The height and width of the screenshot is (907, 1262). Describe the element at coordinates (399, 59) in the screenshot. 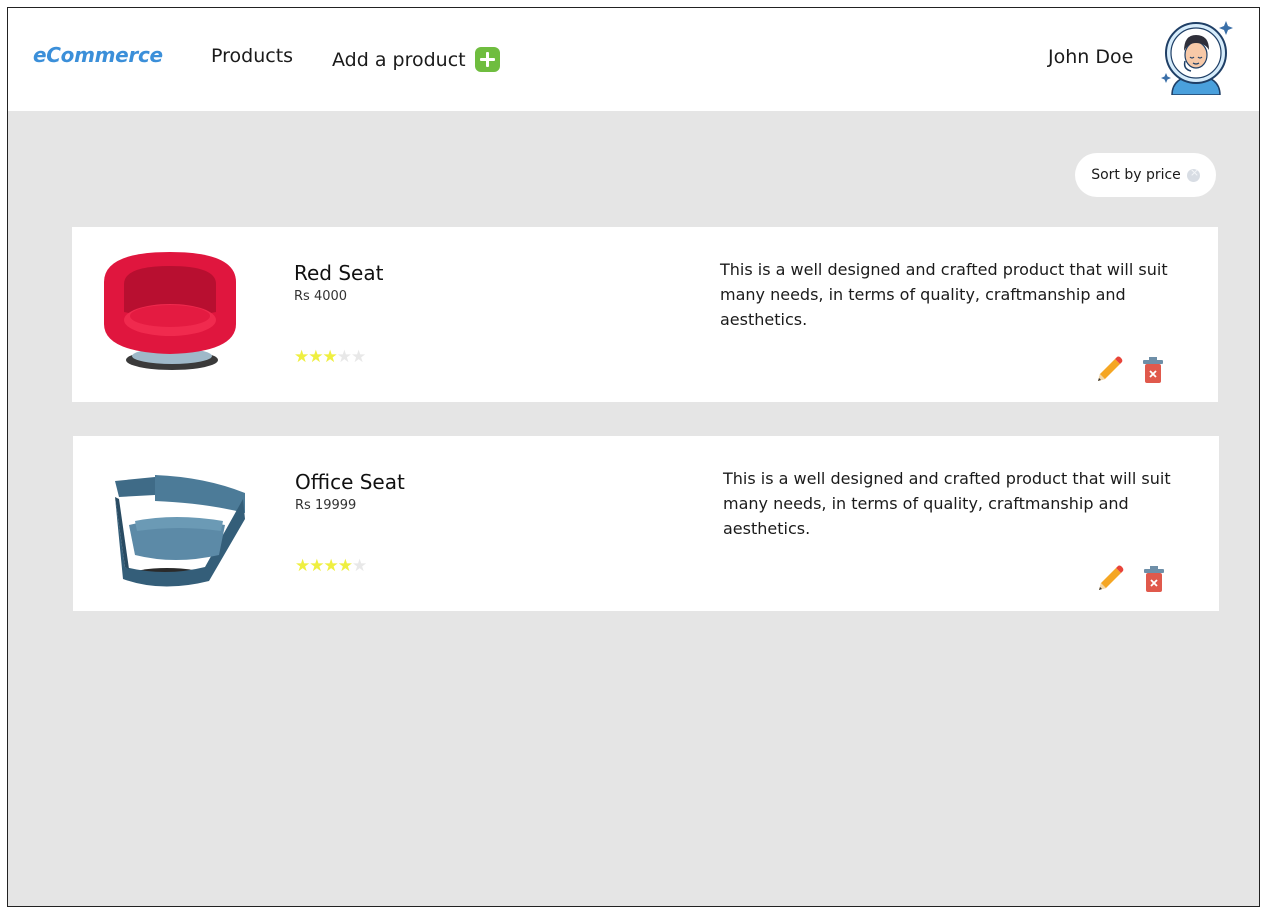

I see `nav-add-product-label: Add a product` at that location.